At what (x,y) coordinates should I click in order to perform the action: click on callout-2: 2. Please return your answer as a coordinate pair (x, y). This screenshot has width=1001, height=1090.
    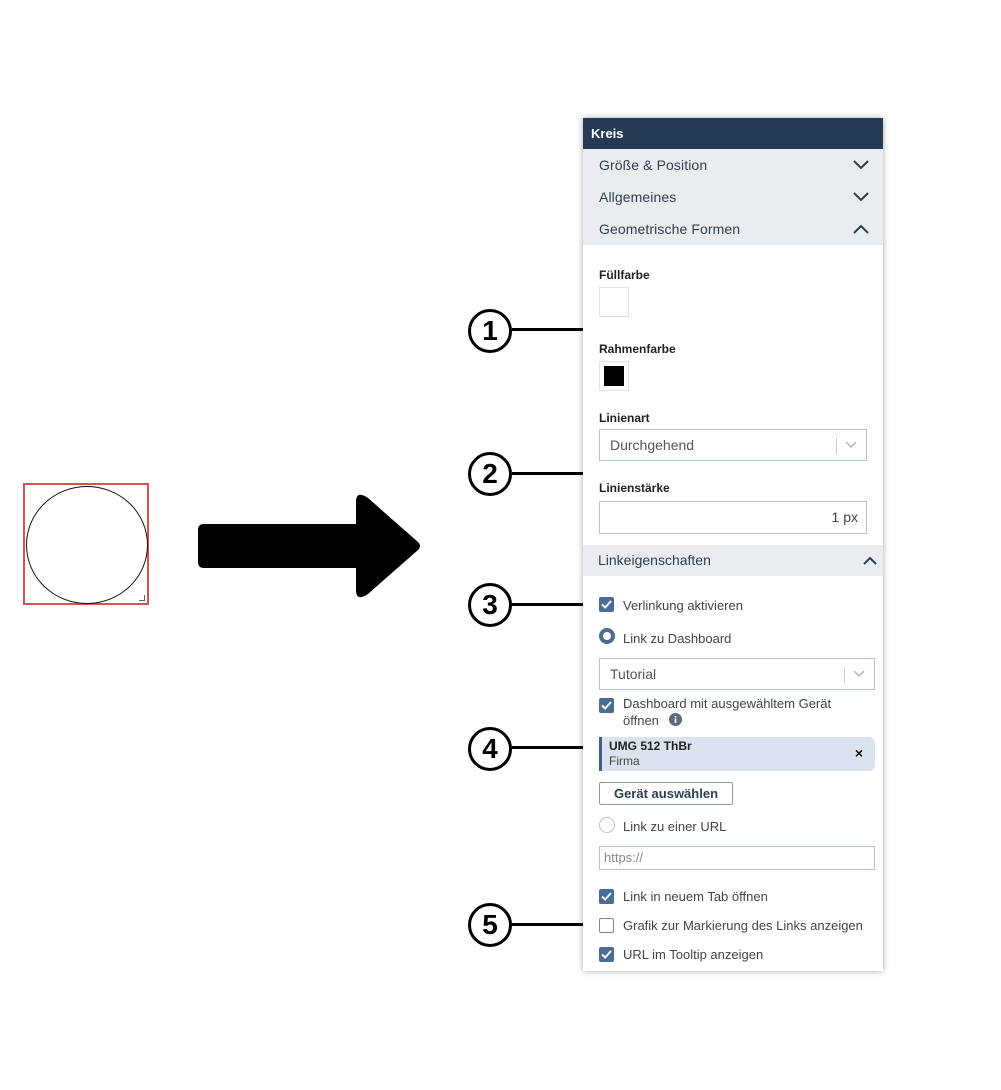
    Looking at the image, I should click on (490, 474).